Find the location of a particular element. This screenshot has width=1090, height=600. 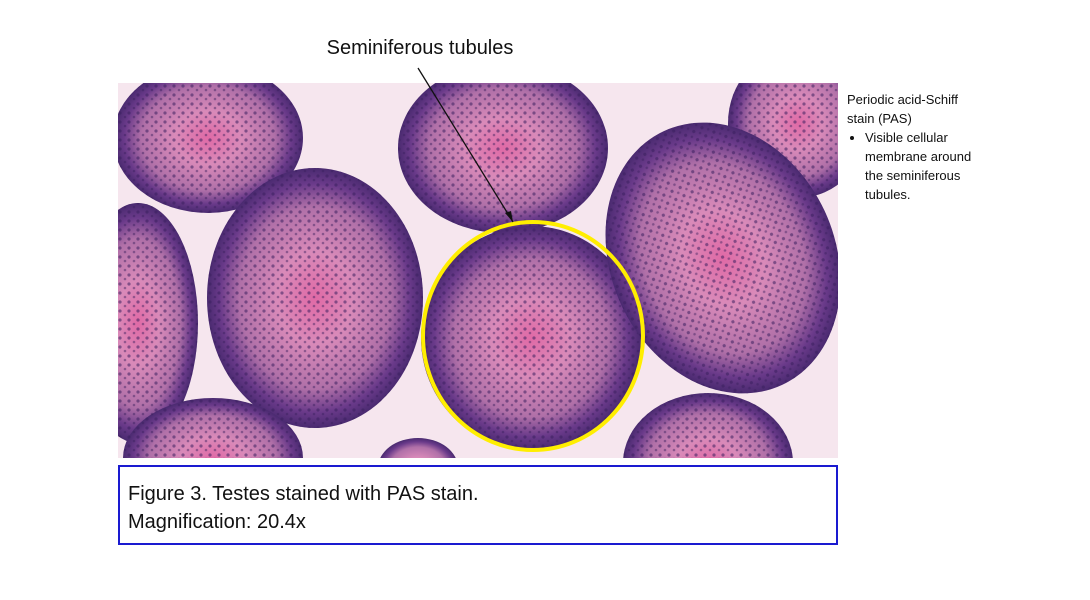

arrow-label: Seminiferous tubules is located at coordinates (420, 48).